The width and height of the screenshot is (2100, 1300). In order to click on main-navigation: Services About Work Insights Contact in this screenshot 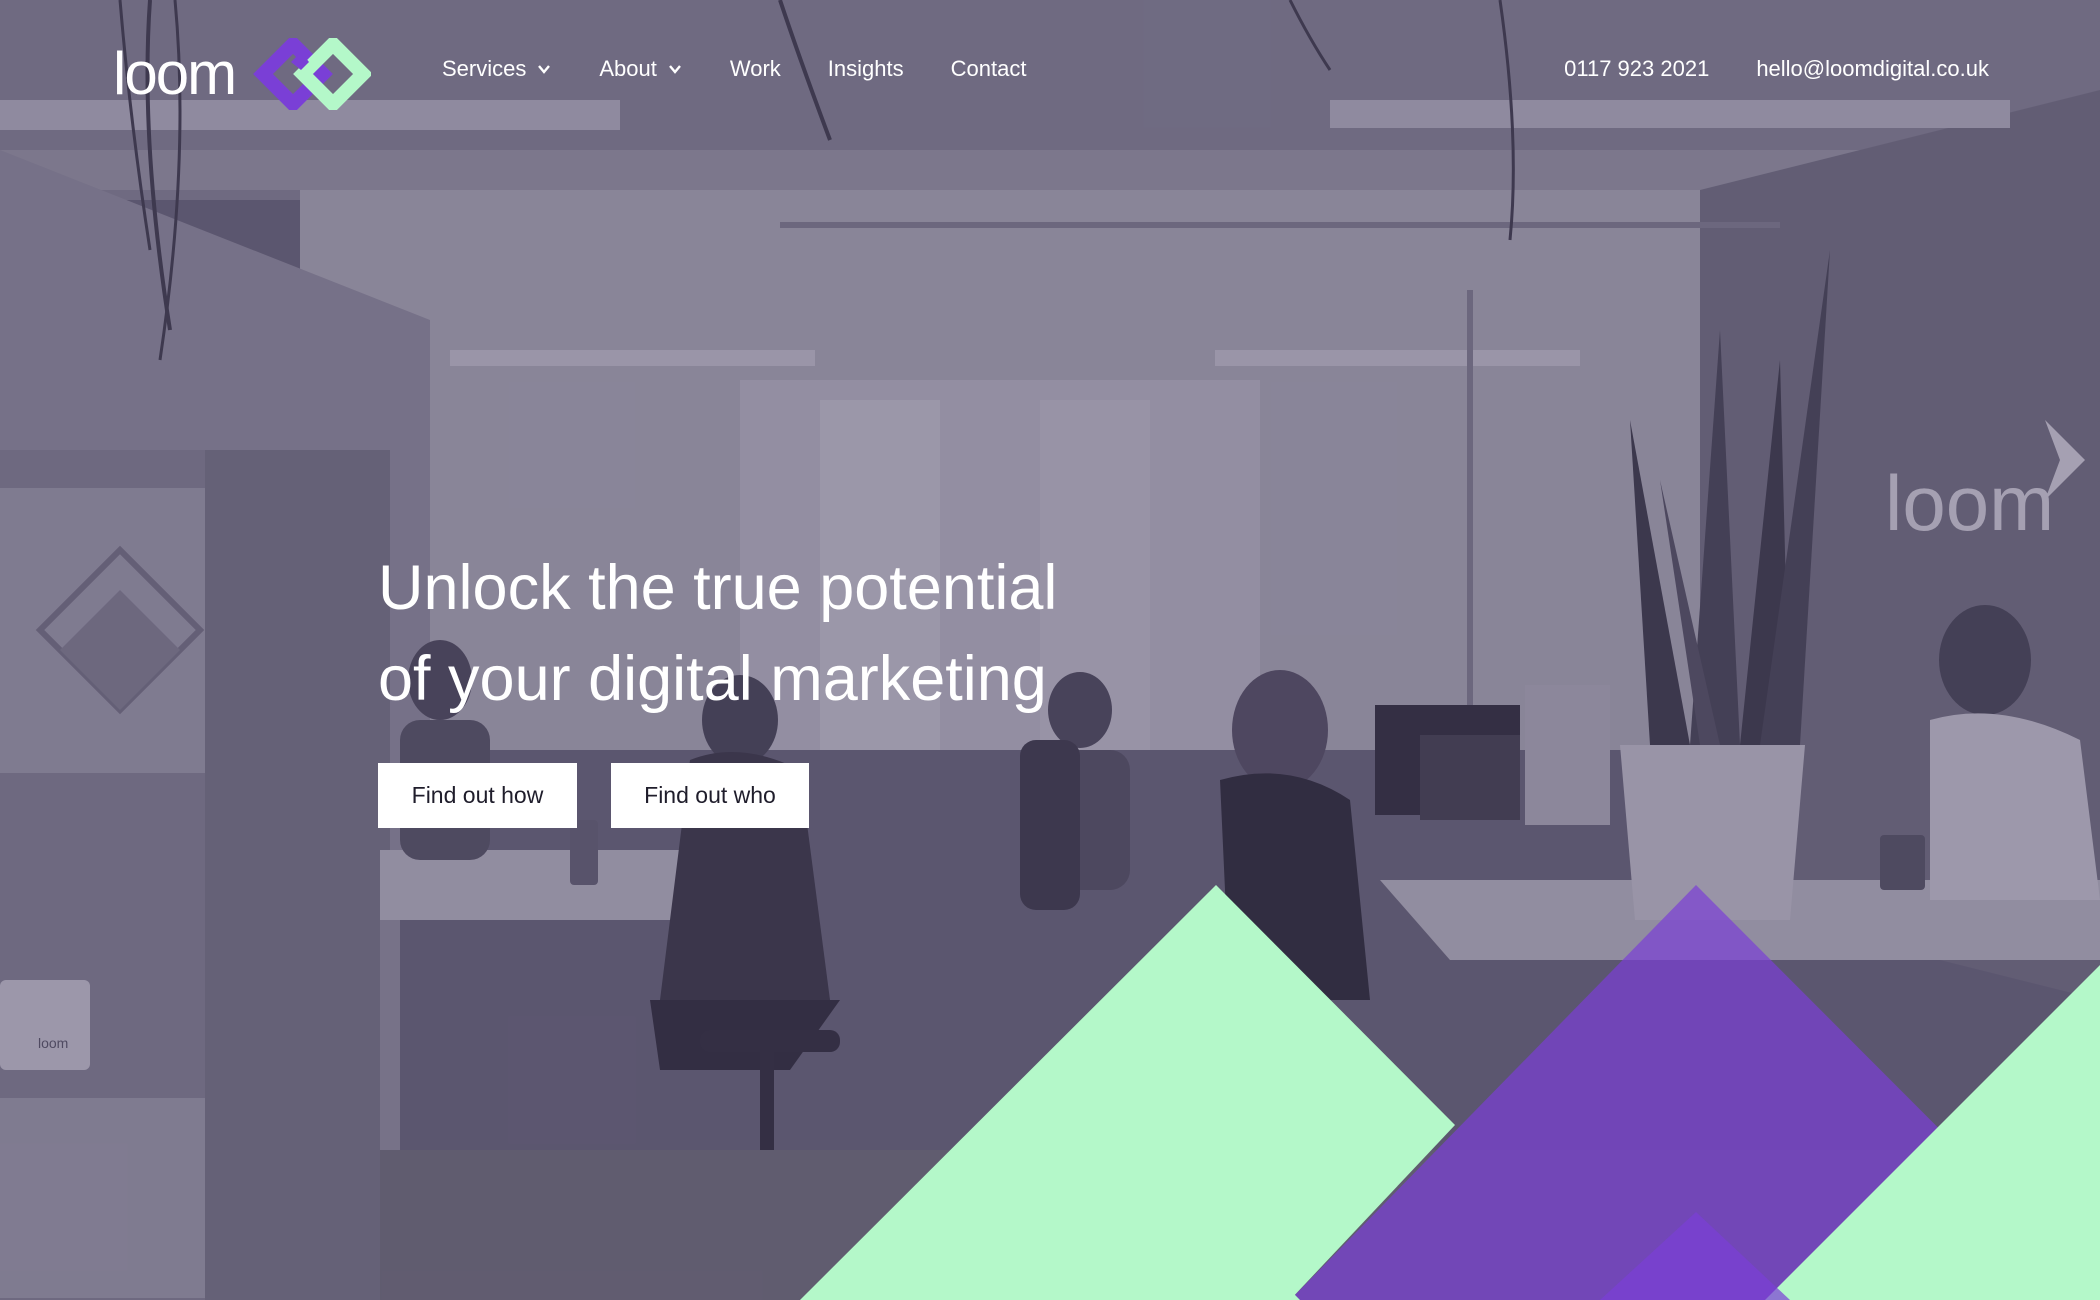, I will do `click(757, 69)`.